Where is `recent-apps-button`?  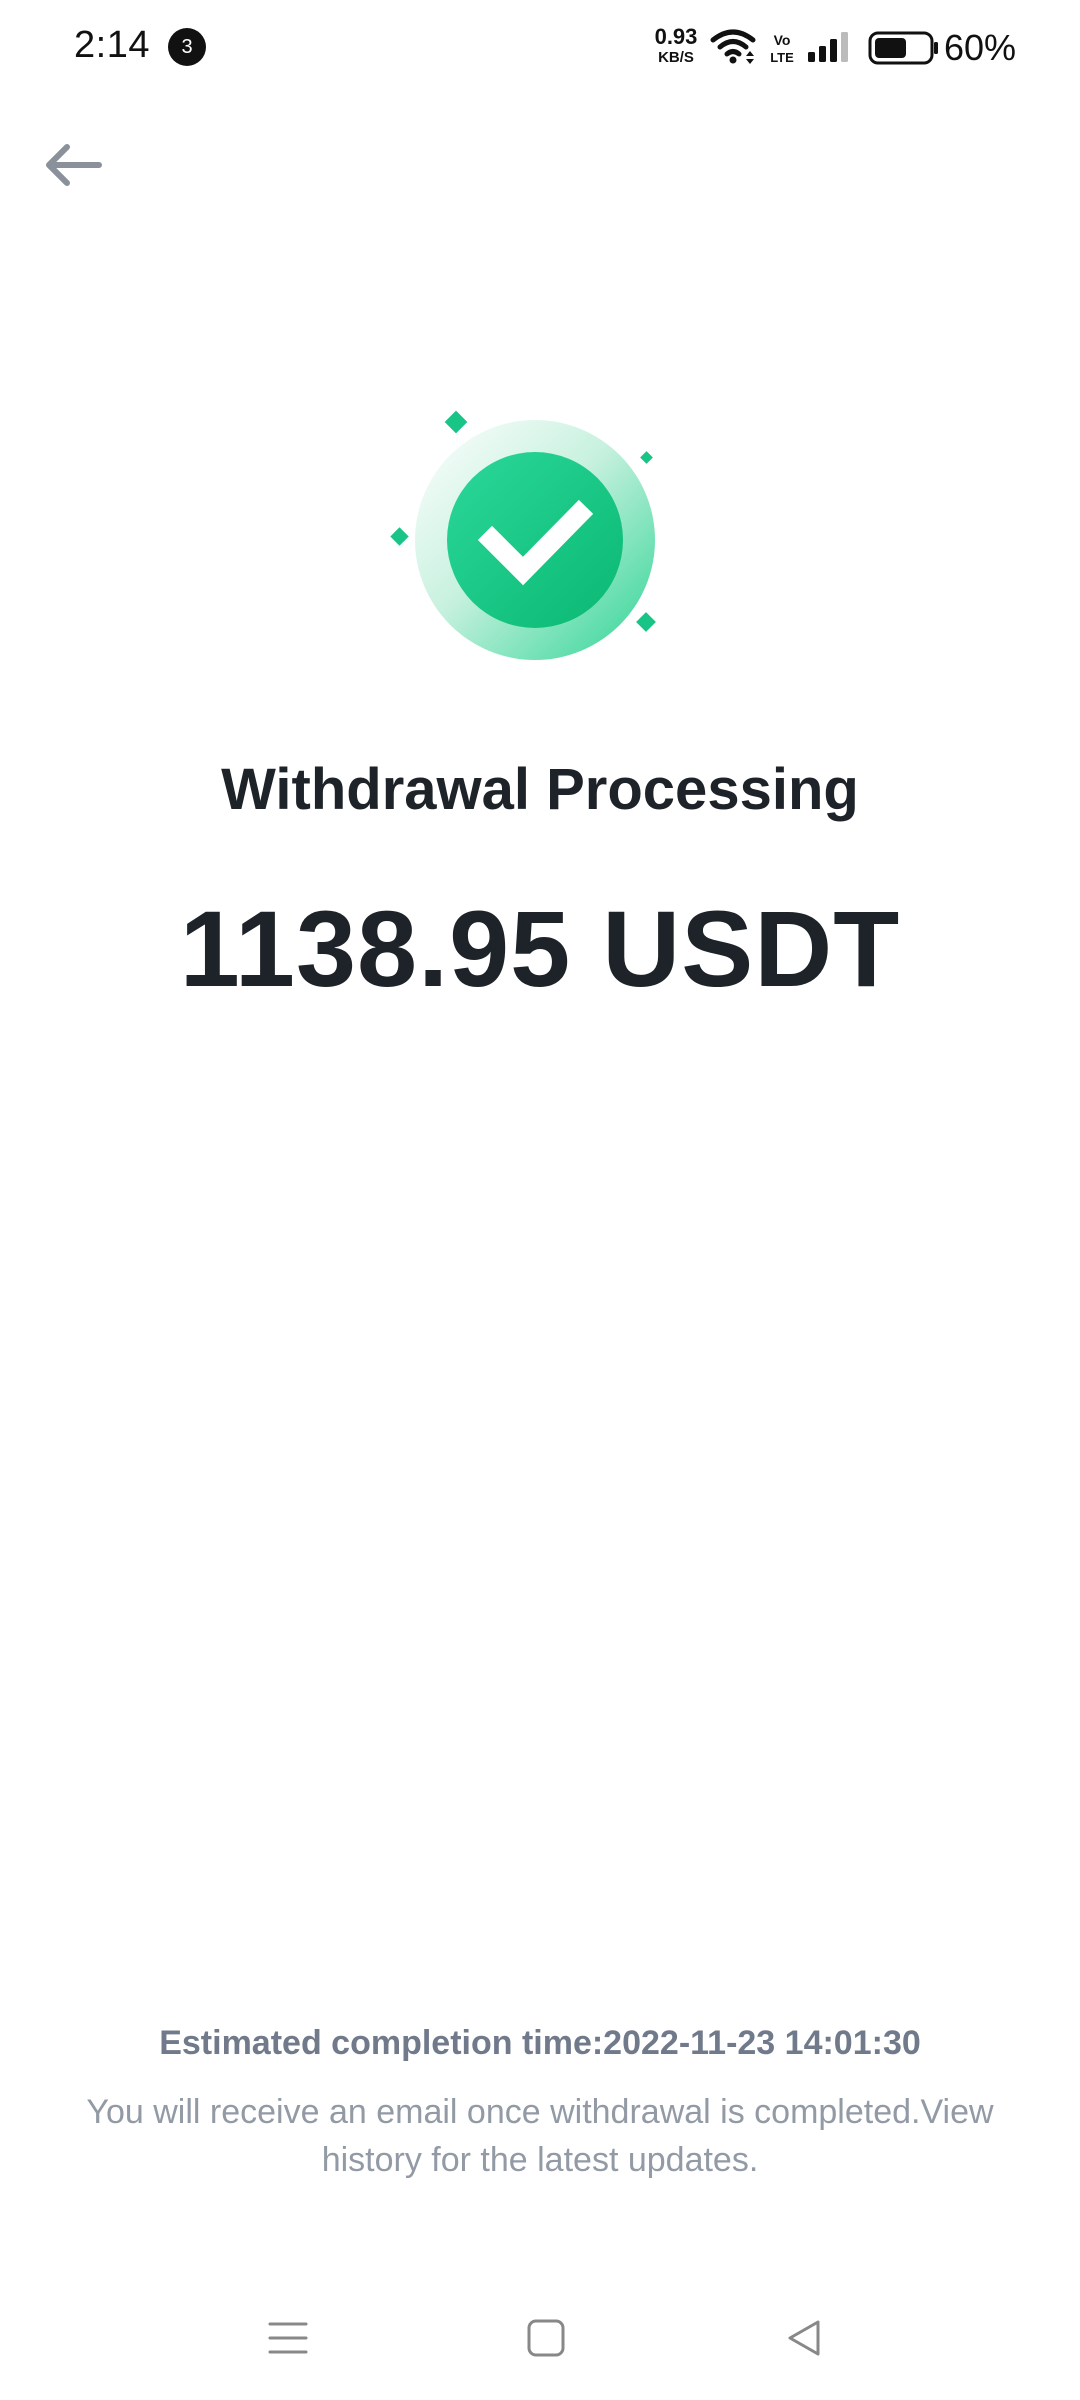 recent-apps-button is located at coordinates (288, 2338).